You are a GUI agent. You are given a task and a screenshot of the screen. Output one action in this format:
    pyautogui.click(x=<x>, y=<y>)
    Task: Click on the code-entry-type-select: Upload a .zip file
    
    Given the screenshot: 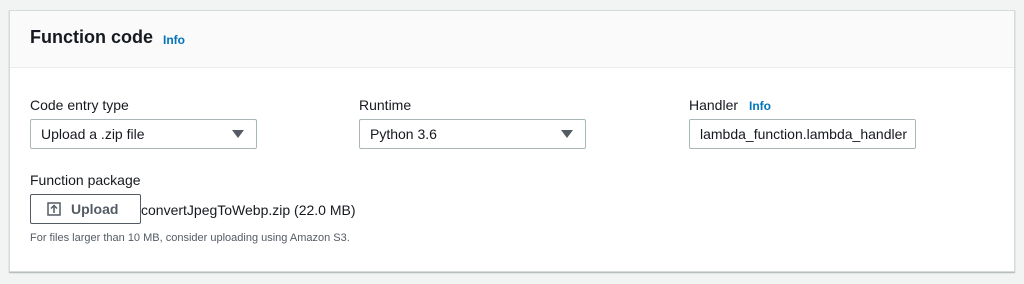 What is the action you would take?
    pyautogui.click(x=143, y=134)
    